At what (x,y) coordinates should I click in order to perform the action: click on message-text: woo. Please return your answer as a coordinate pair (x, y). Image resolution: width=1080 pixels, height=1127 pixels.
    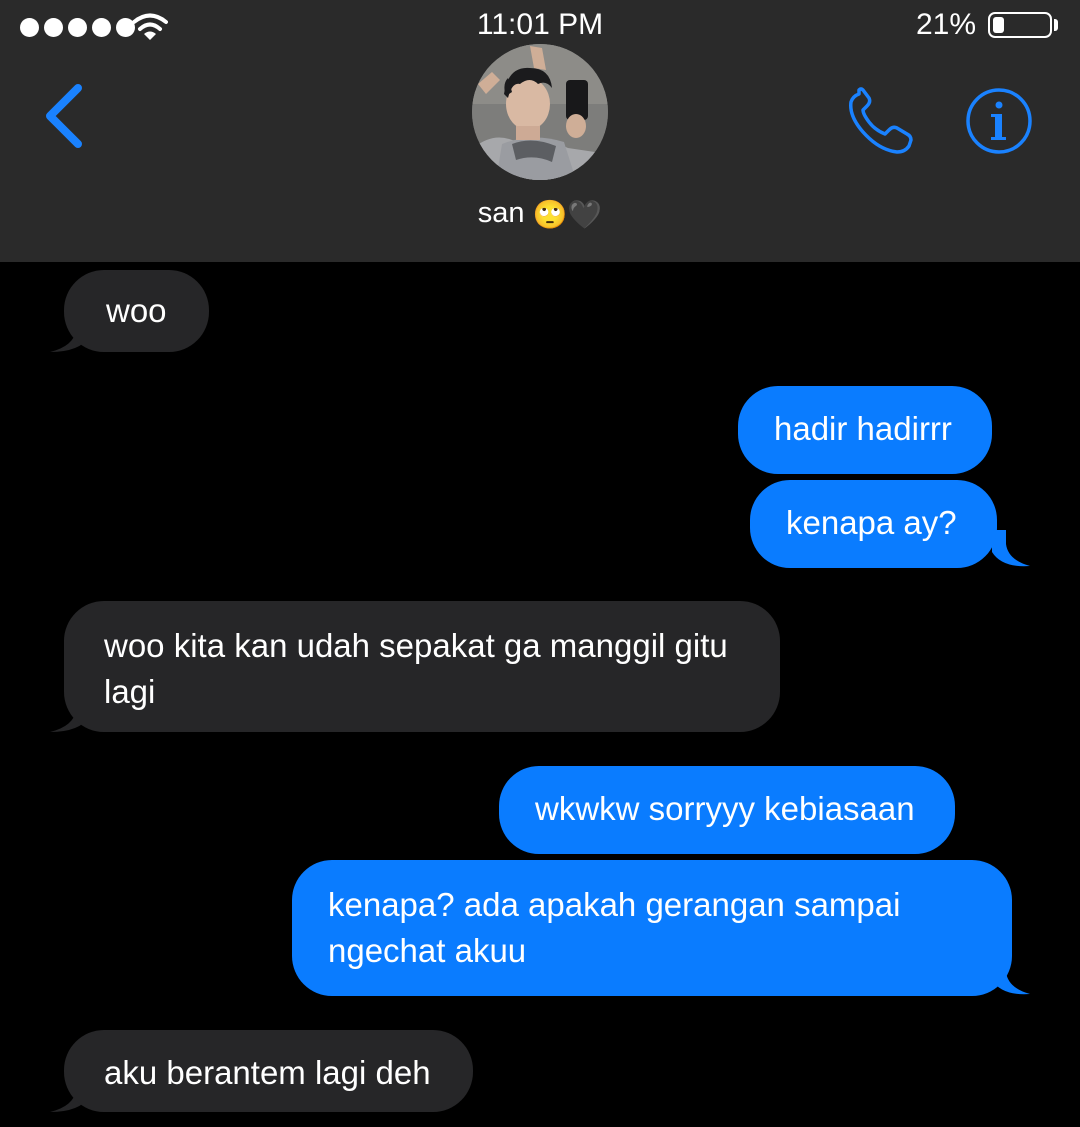
    Looking at the image, I should click on (136, 310).